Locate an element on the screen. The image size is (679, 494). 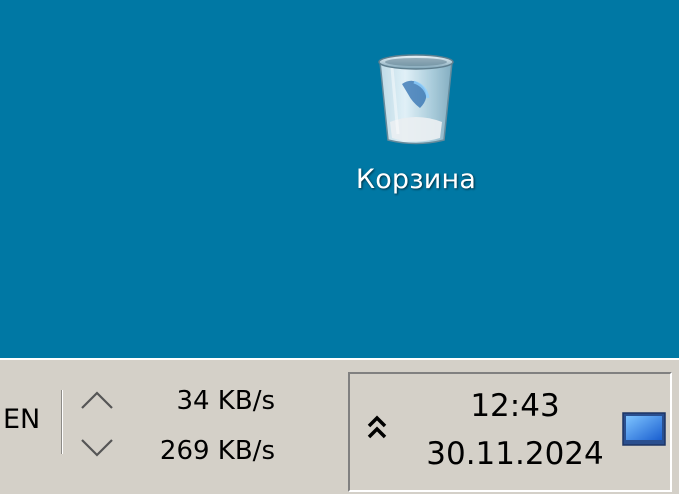
language-indicator: EN is located at coordinates (21, 419).